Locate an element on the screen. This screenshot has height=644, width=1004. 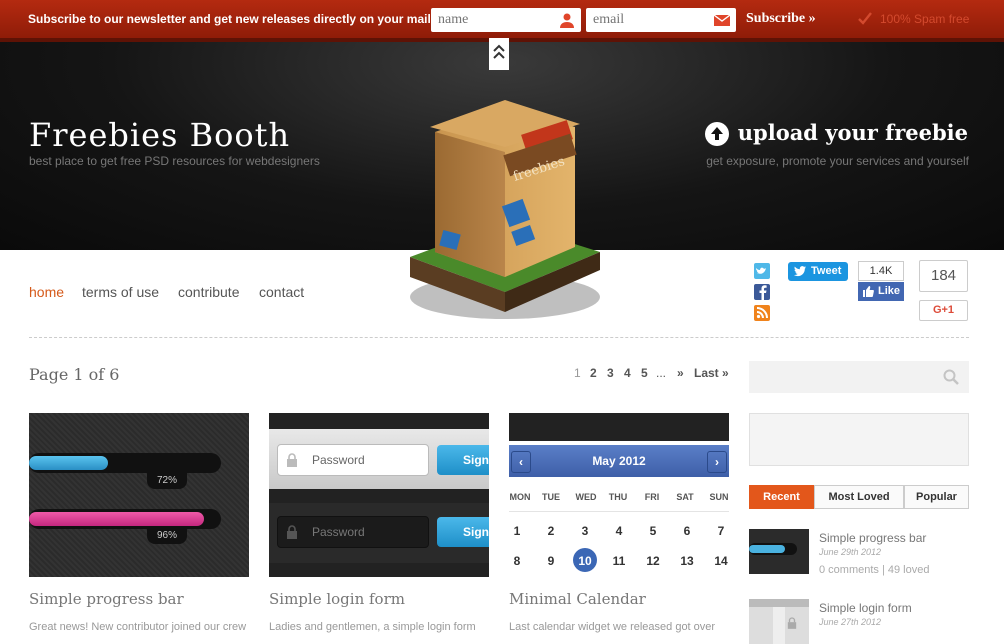
calendar-day: 7 is located at coordinates (721, 531).